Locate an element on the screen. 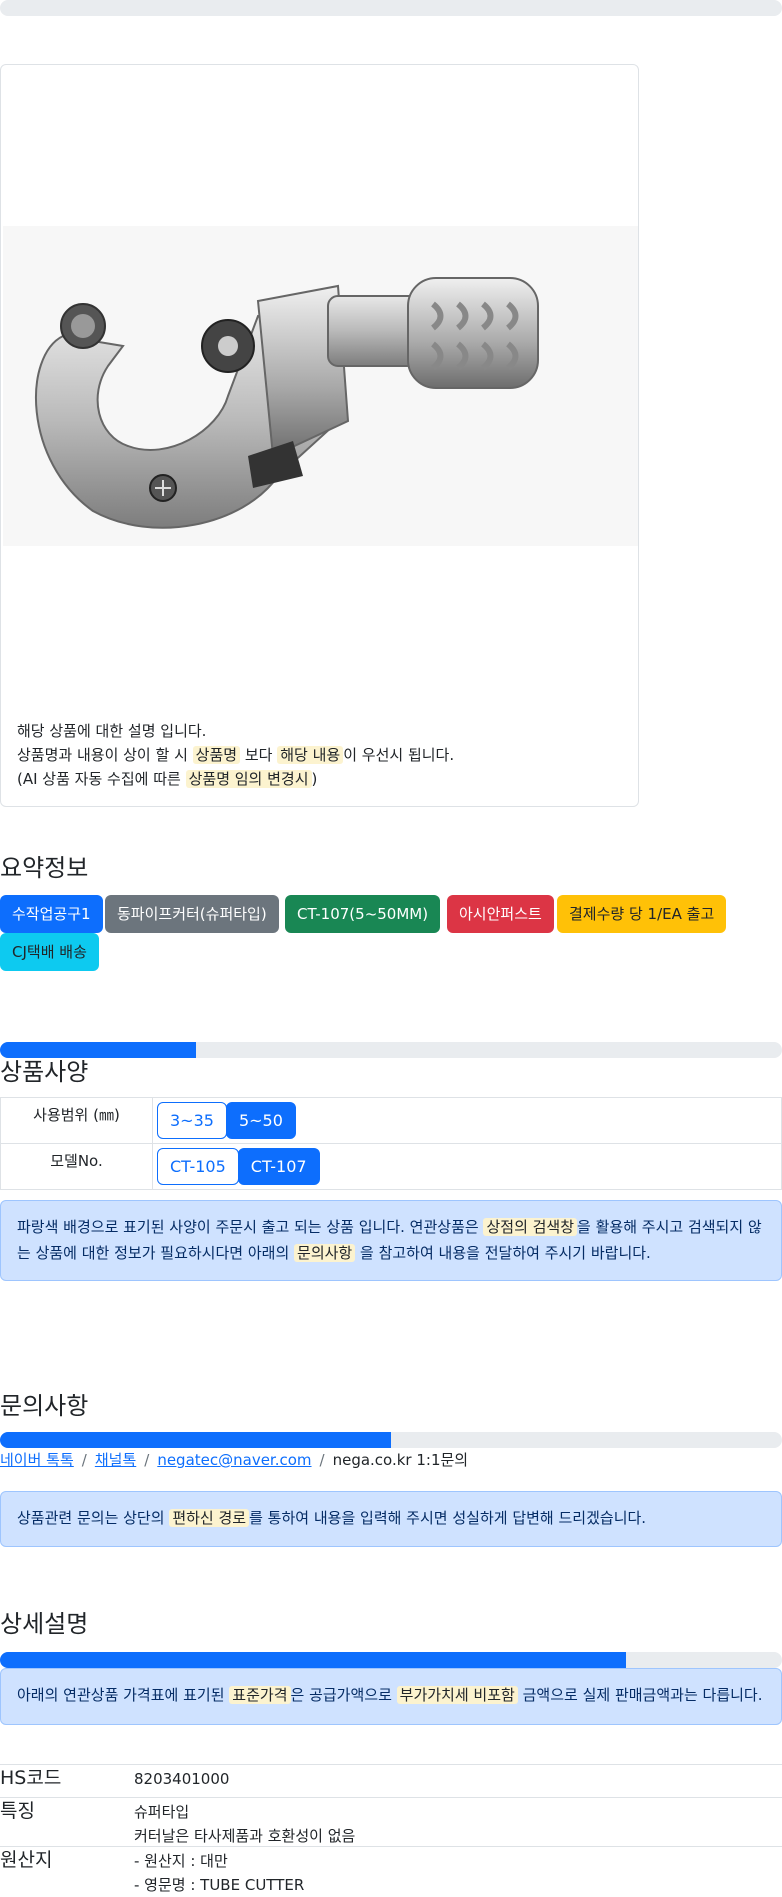  spec-title: 상품사양 is located at coordinates (44, 1072).